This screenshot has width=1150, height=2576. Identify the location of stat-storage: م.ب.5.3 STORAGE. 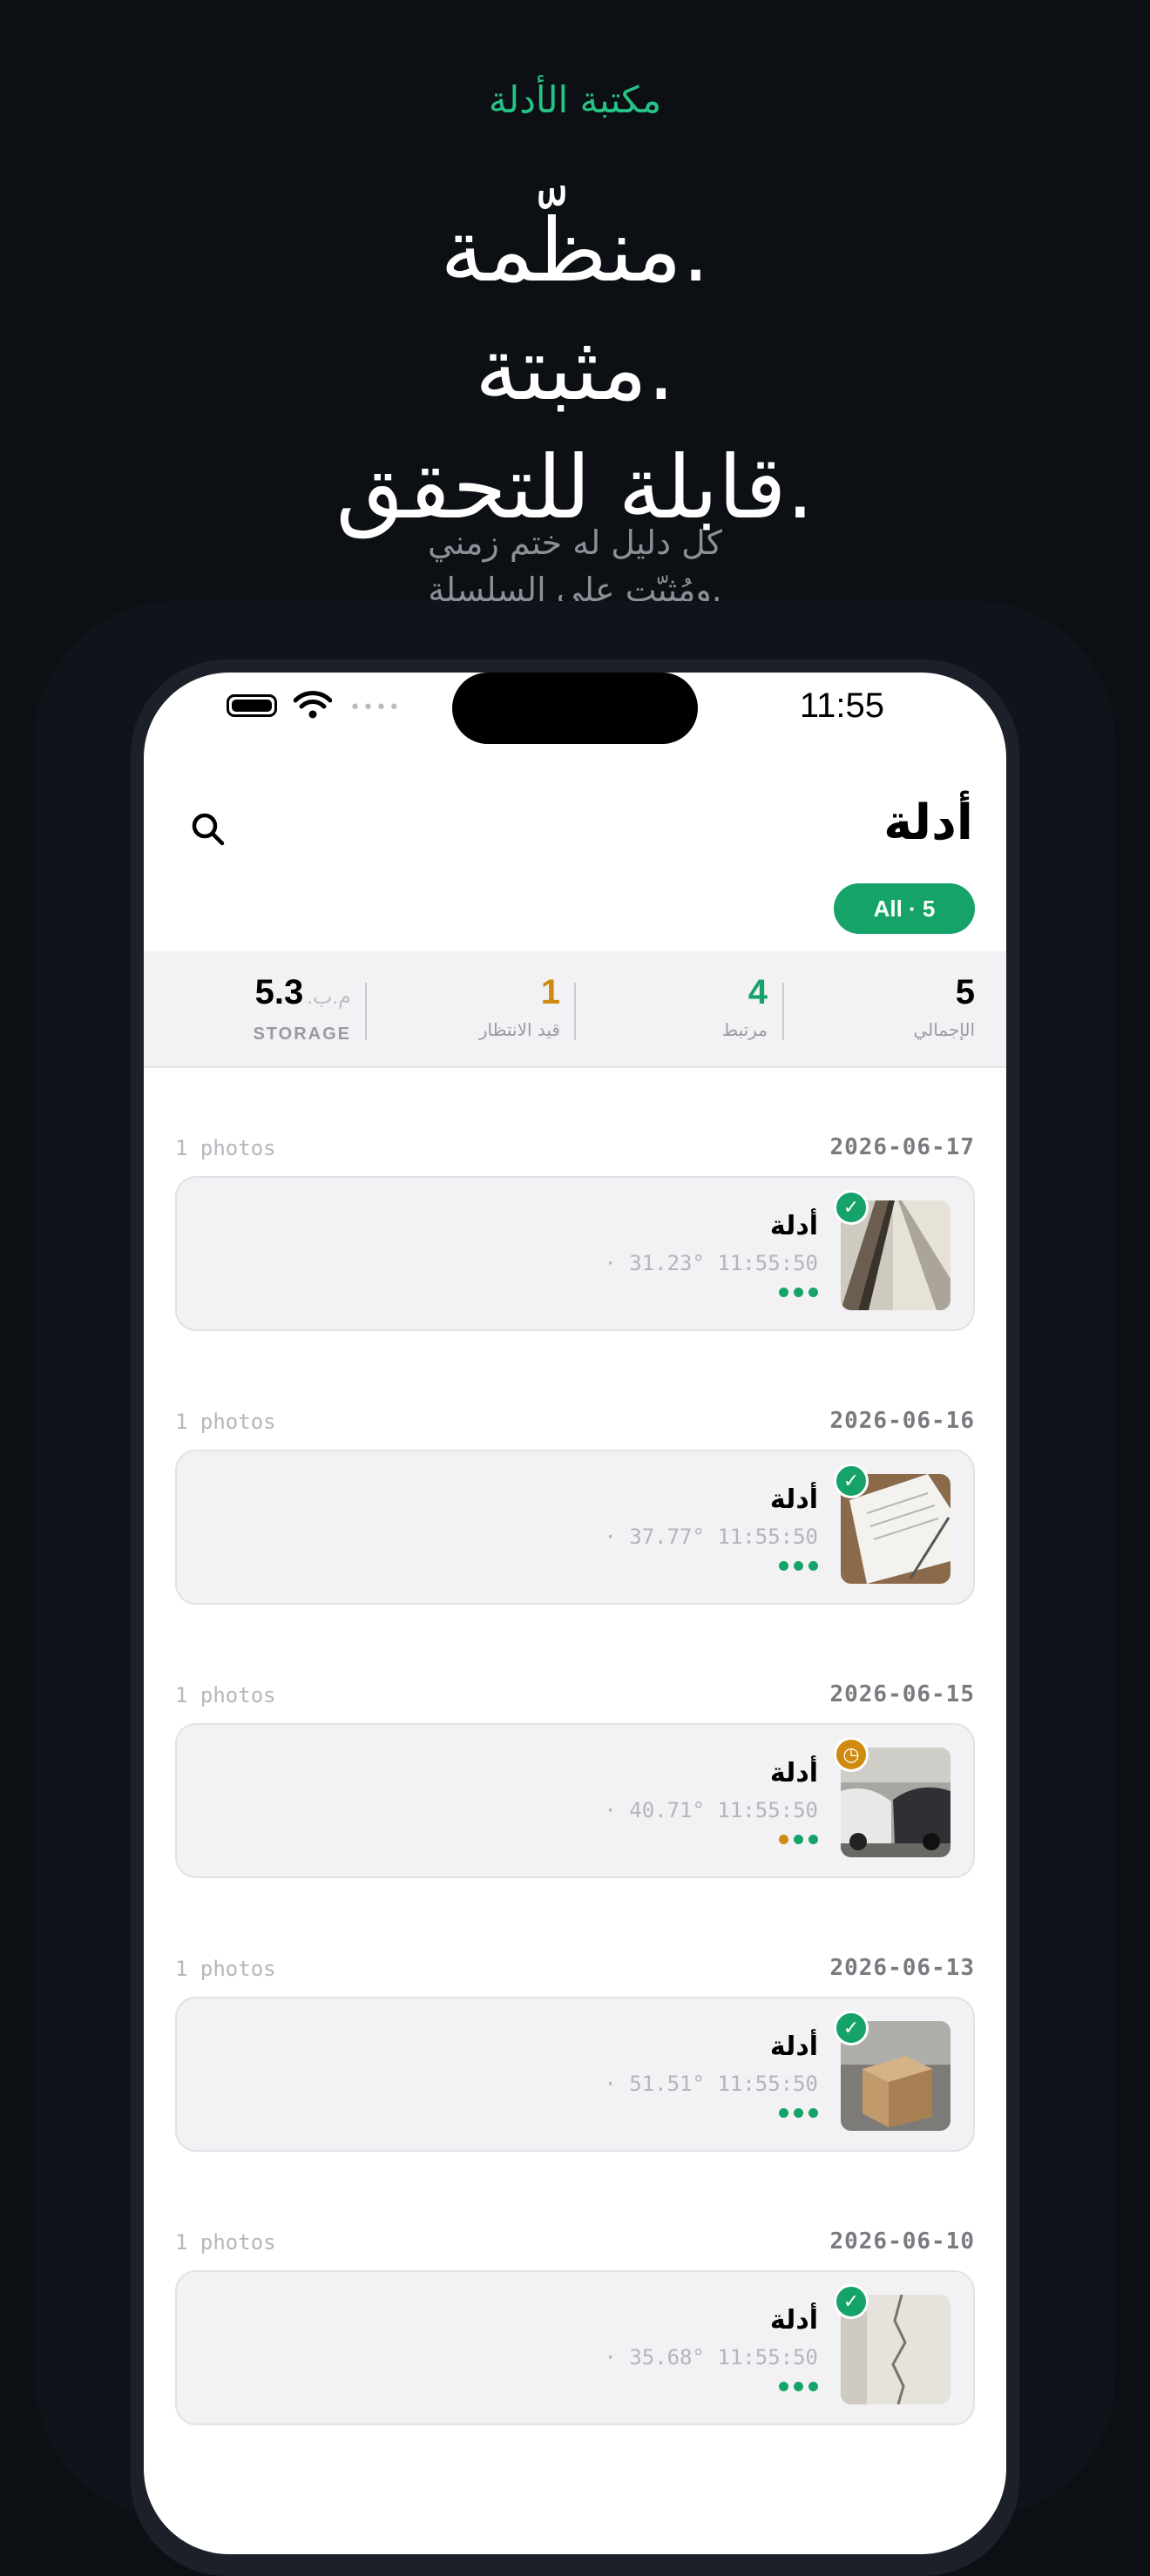
(255, 1008).